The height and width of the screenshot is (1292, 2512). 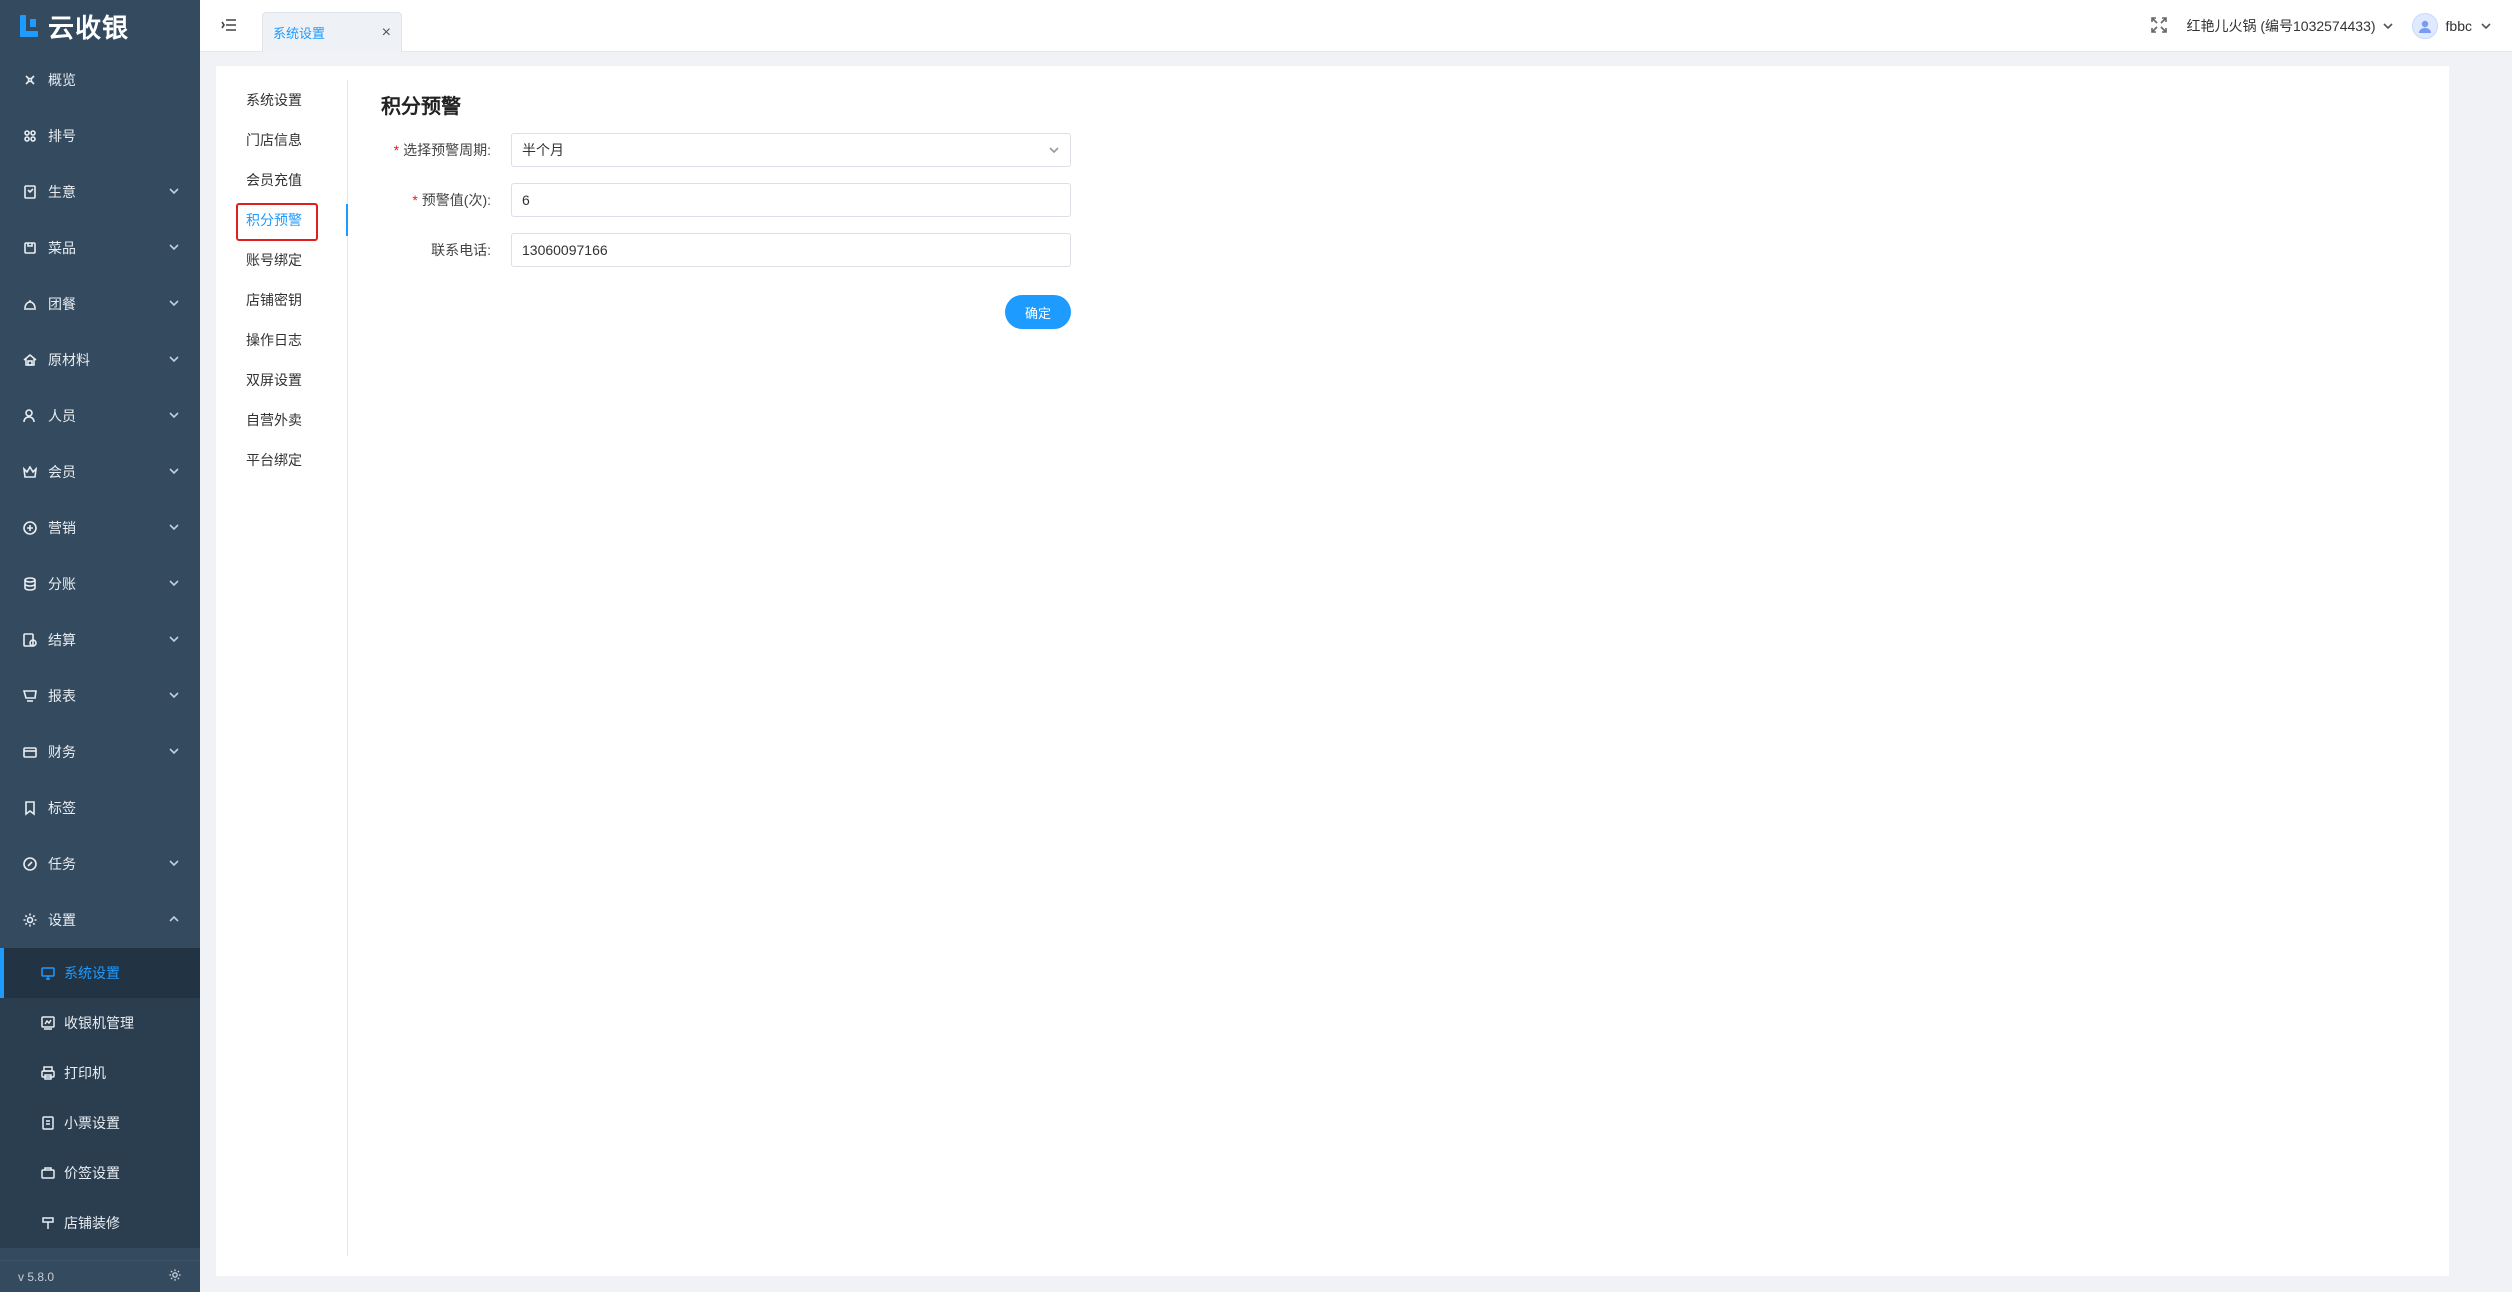 I want to click on sidebar-item-member: 会员, so click(x=100, y=472).